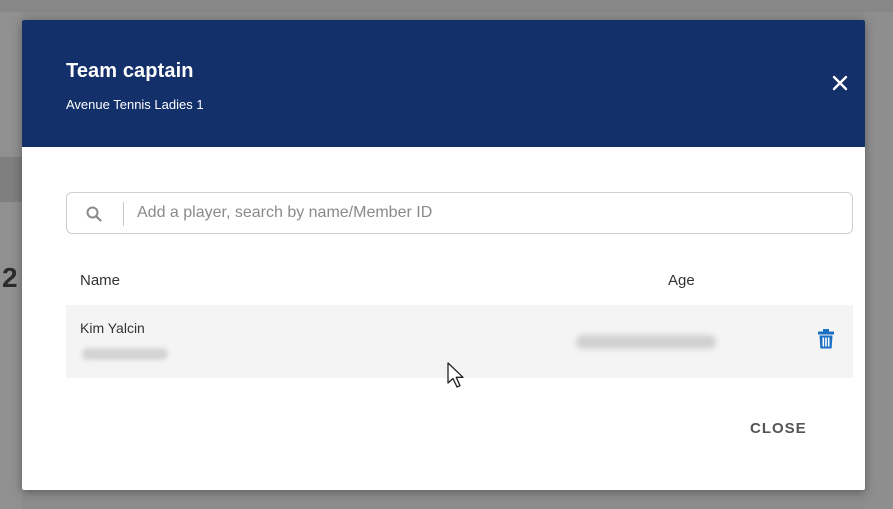 Image resolution: width=893 pixels, height=509 pixels. What do you see at coordinates (130, 71) in the screenshot?
I see `dialog-title: Team captain` at bounding box center [130, 71].